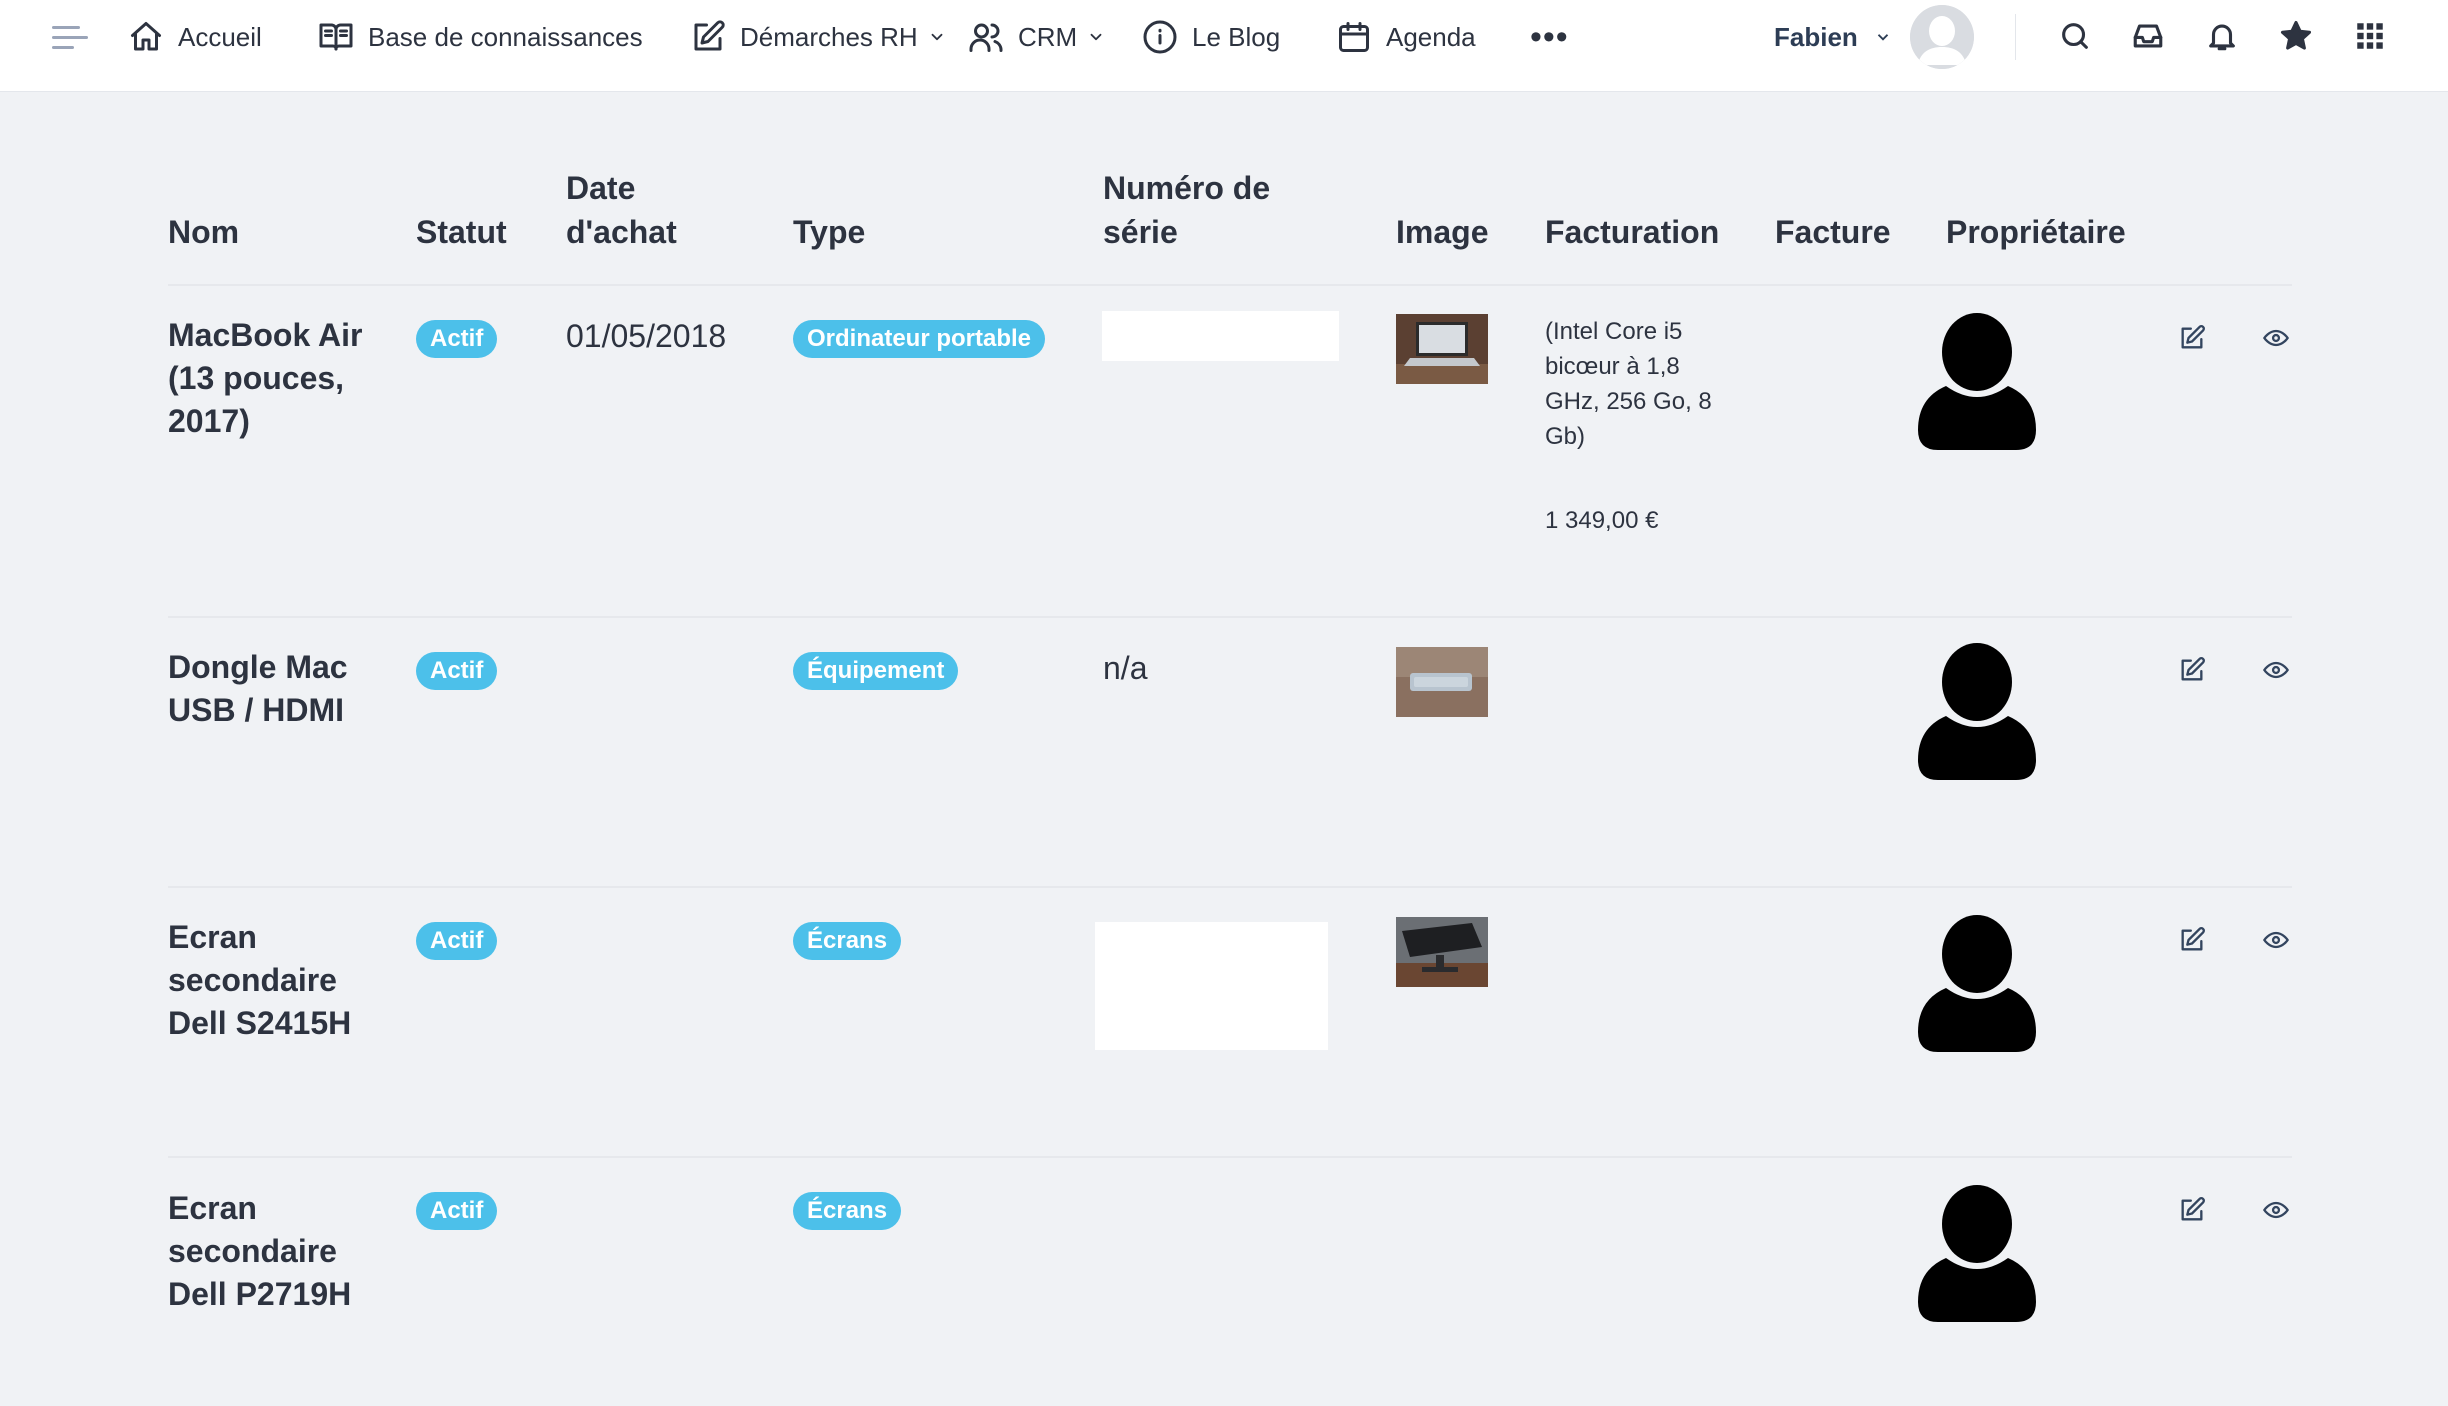 The height and width of the screenshot is (1406, 2448). Describe the element at coordinates (1565, 436) in the screenshot. I see `billing-line: Gb)` at that location.